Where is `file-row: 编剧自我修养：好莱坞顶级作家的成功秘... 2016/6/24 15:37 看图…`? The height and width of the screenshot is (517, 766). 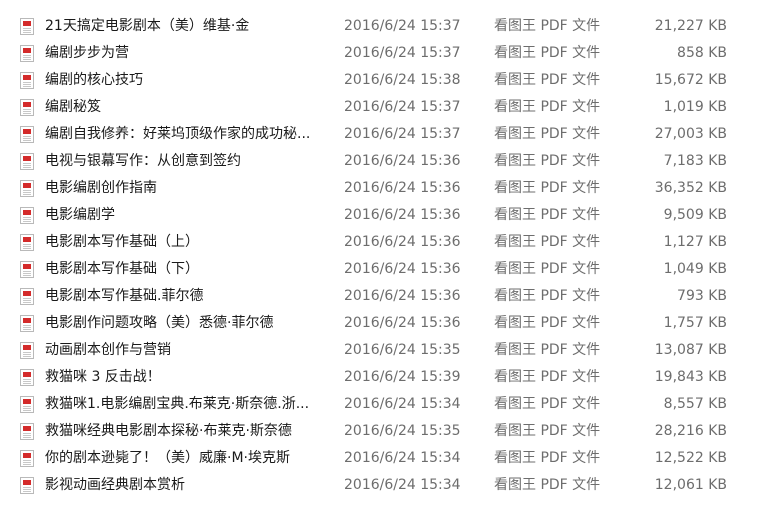 file-row: 编剧自我修养：好莱坞顶级作家的成功秘... 2016/6/24 15:37 看图… is located at coordinates (383, 134).